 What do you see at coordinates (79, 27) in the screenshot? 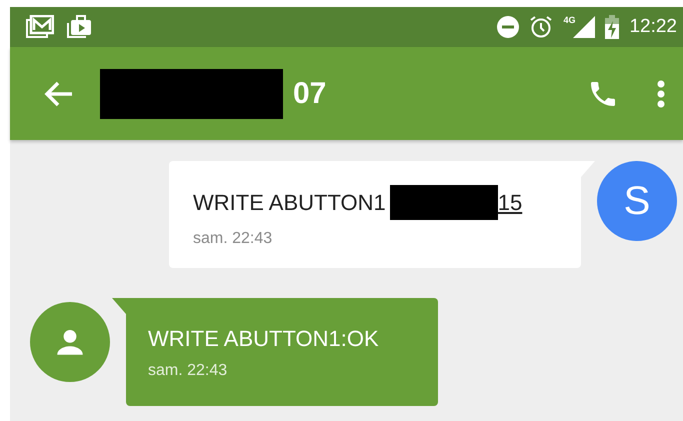
I see `briefcase-play-icon` at bounding box center [79, 27].